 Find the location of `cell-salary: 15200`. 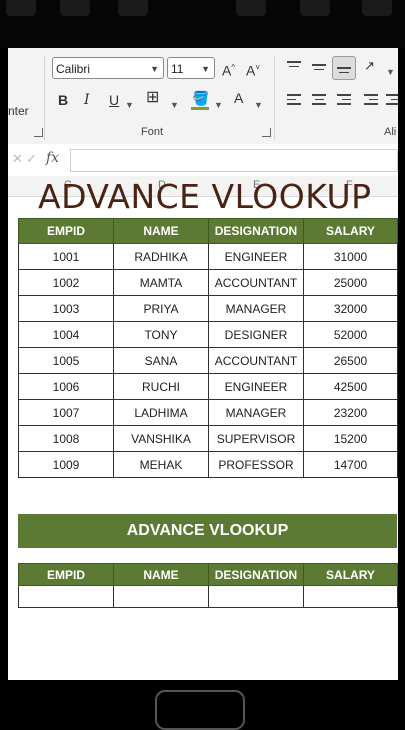

cell-salary: 15200 is located at coordinates (350, 438).